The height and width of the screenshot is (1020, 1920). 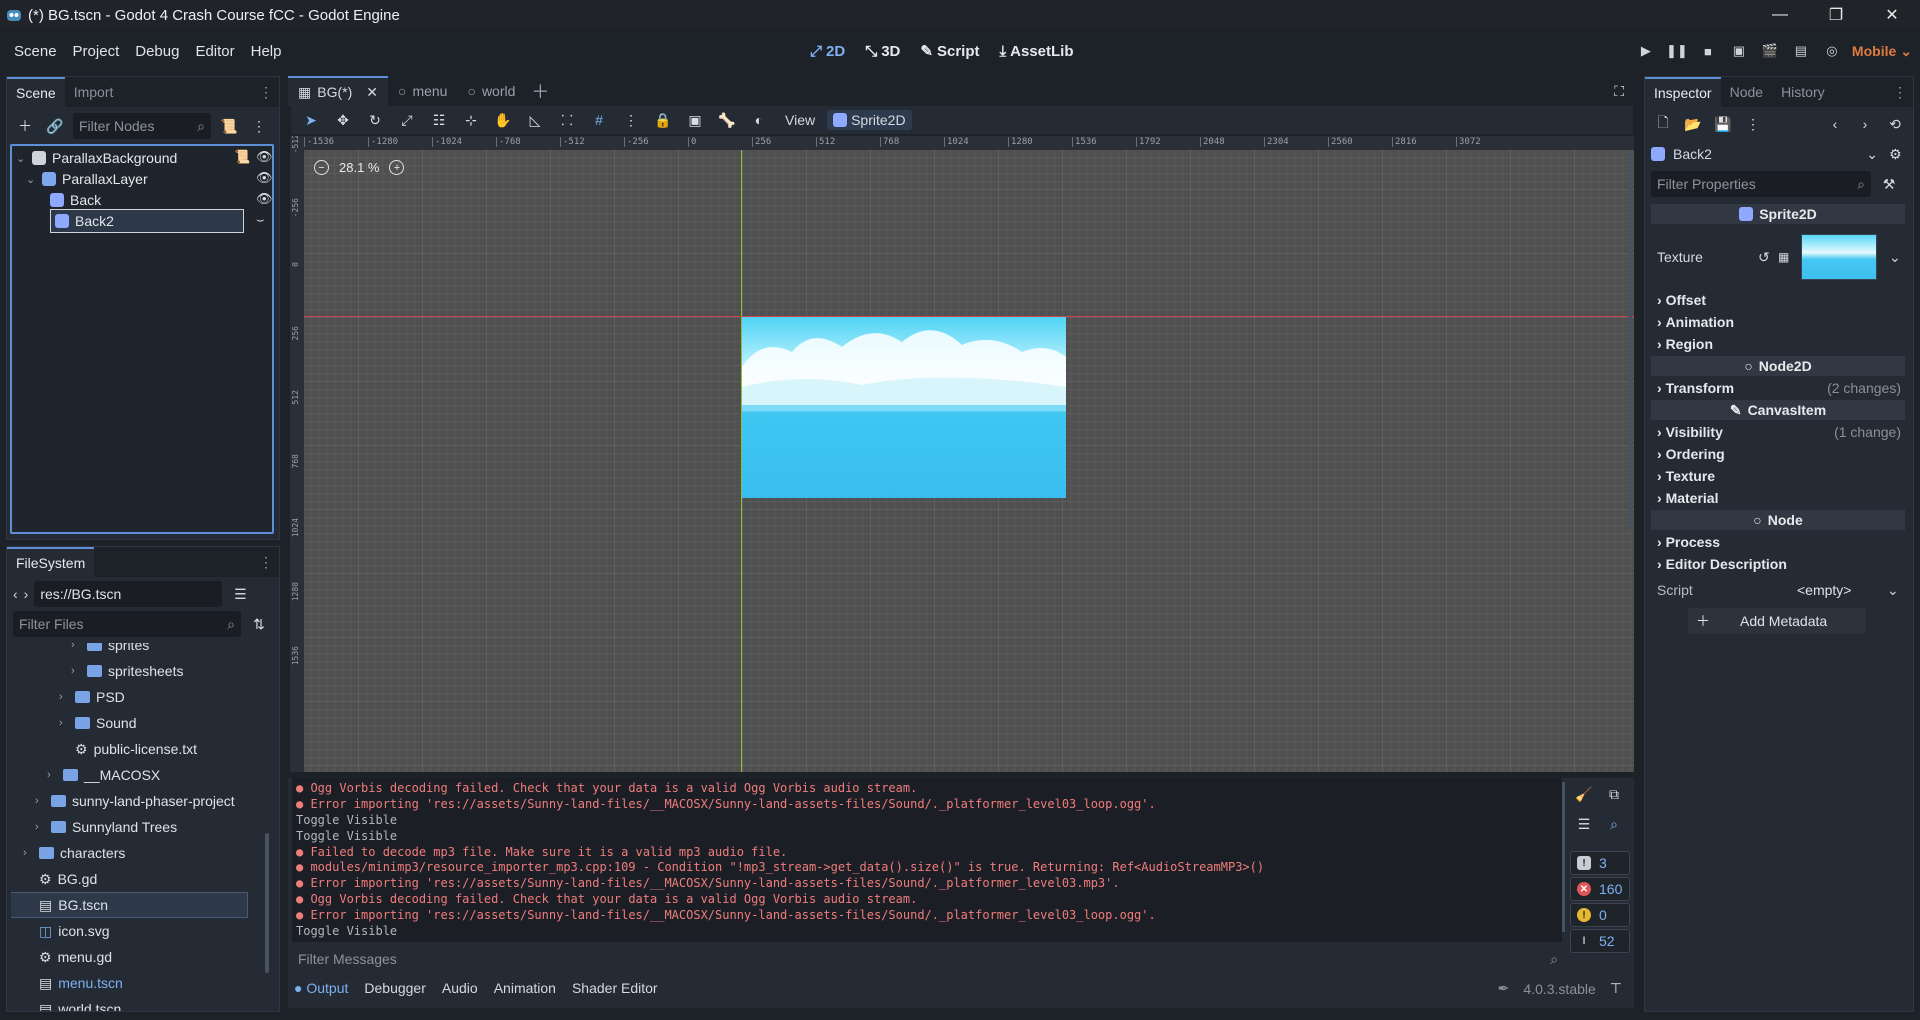 I want to click on workspace-2d: ⤢ 2D, so click(x=827, y=51).